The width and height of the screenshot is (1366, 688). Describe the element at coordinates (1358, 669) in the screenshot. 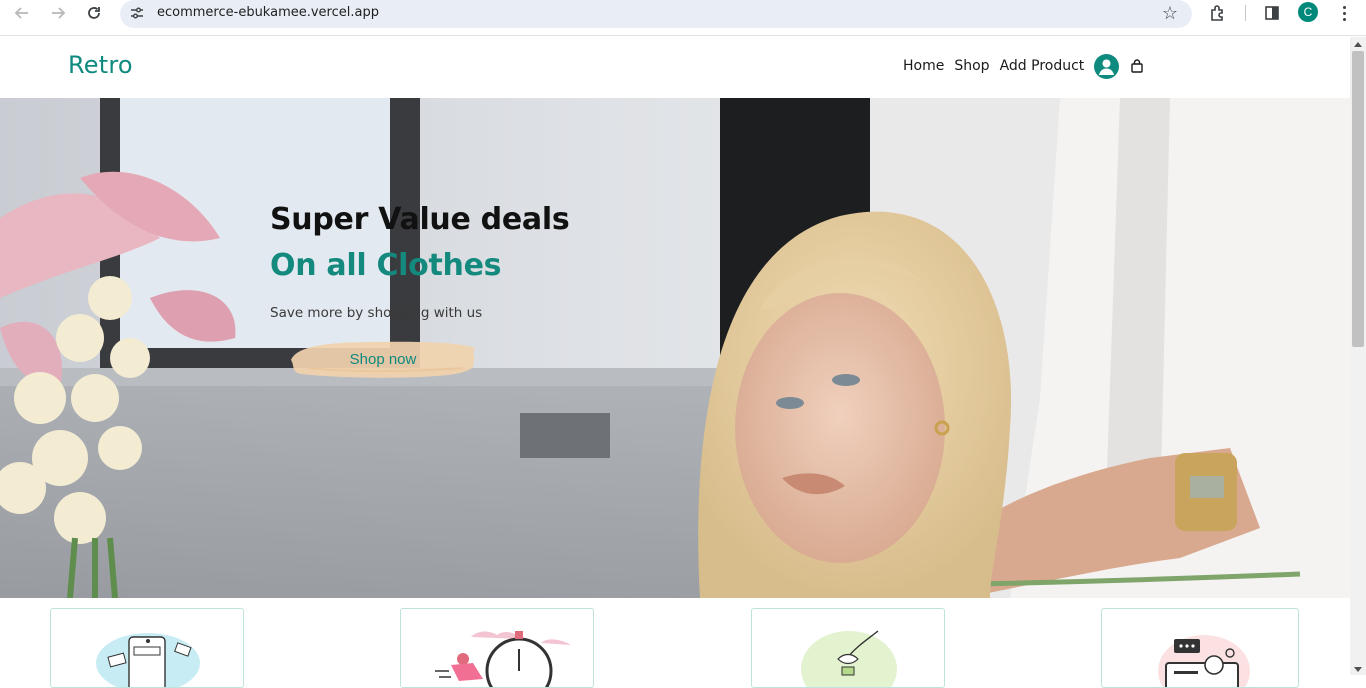

I see `scroll-down-arrow-icon` at that location.